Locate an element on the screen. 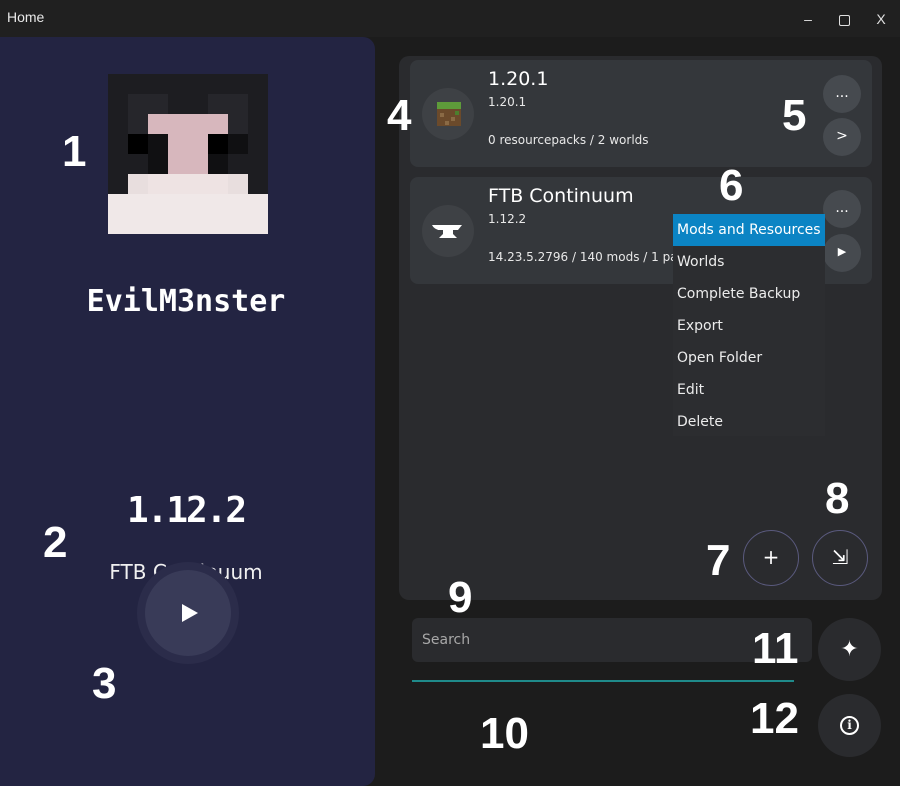  info-button: i is located at coordinates (849, 725).